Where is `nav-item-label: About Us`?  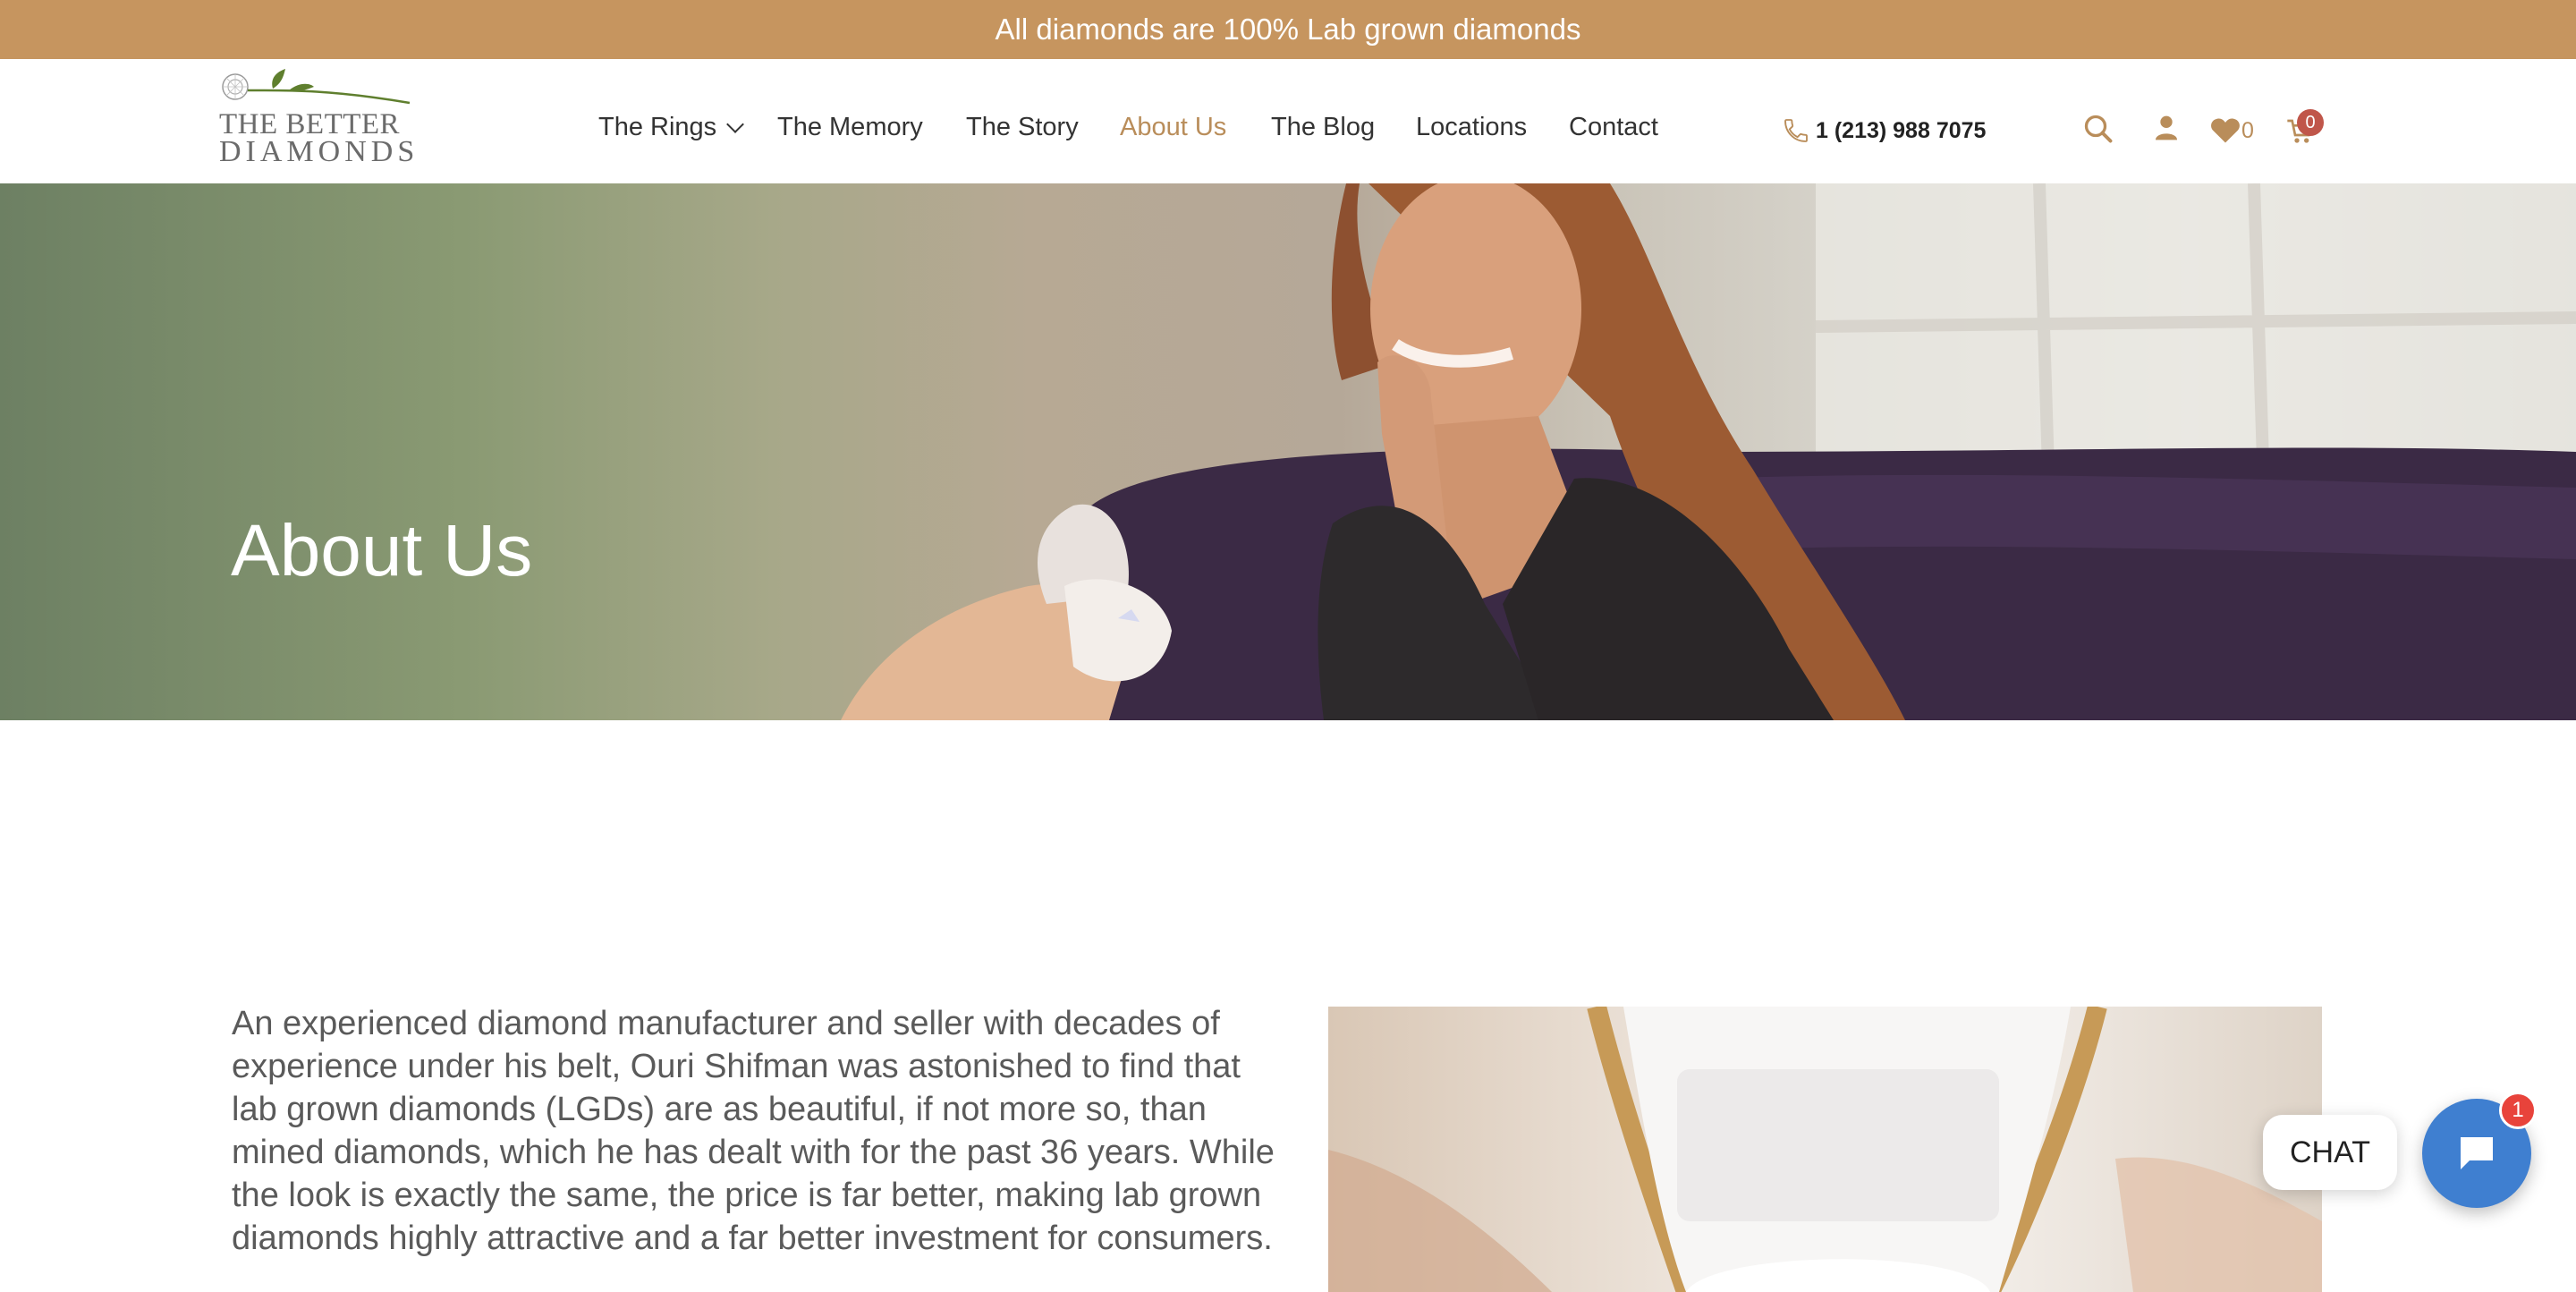
nav-item-label: About Us is located at coordinates (1173, 127).